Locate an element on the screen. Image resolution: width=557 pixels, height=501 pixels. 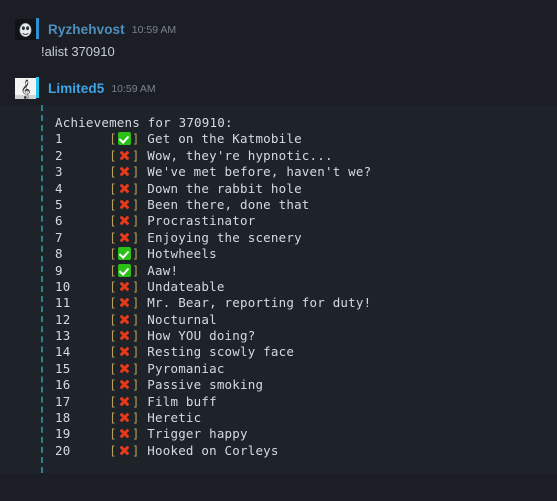
achievement-row: 19 [] Trigger happy is located at coordinates (306, 434).